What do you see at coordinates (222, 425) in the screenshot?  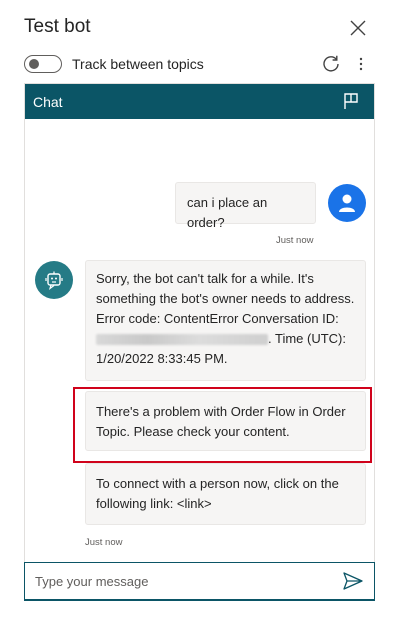 I see `error-highlight-box` at bounding box center [222, 425].